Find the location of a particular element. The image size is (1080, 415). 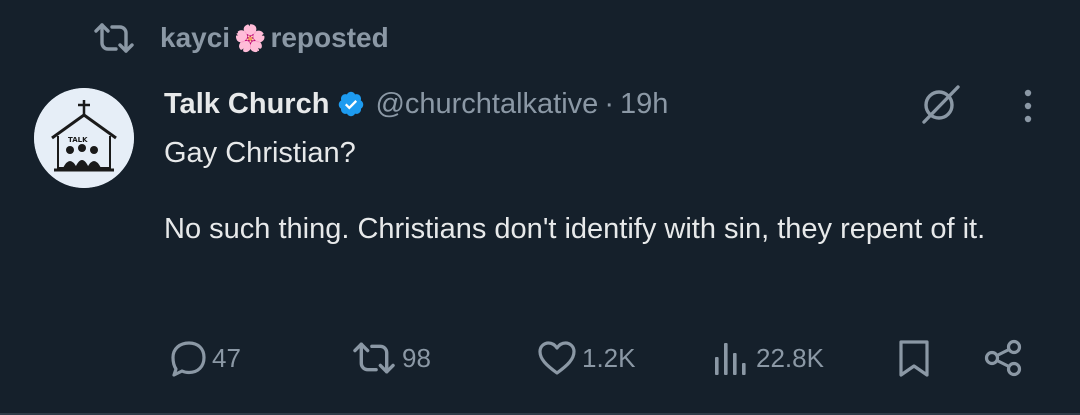

bookmark-button is located at coordinates (914, 358).